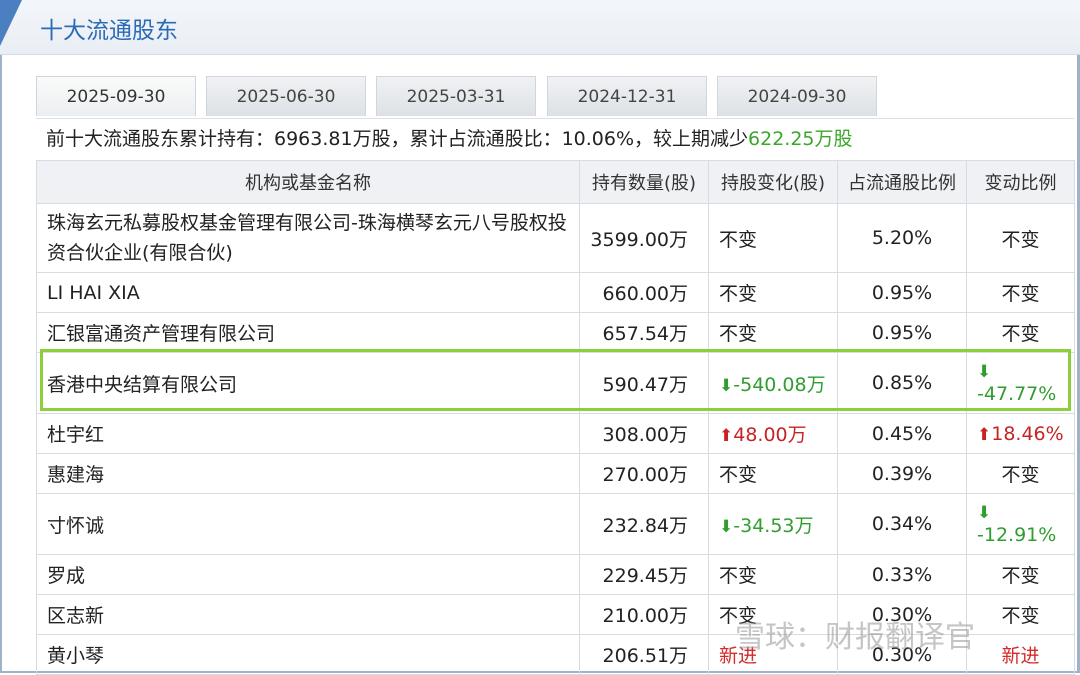 The height and width of the screenshot is (675, 1080). Describe the element at coordinates (902, 574) in the screenshot. I see `ratio-cell: 0.33%` at that location.